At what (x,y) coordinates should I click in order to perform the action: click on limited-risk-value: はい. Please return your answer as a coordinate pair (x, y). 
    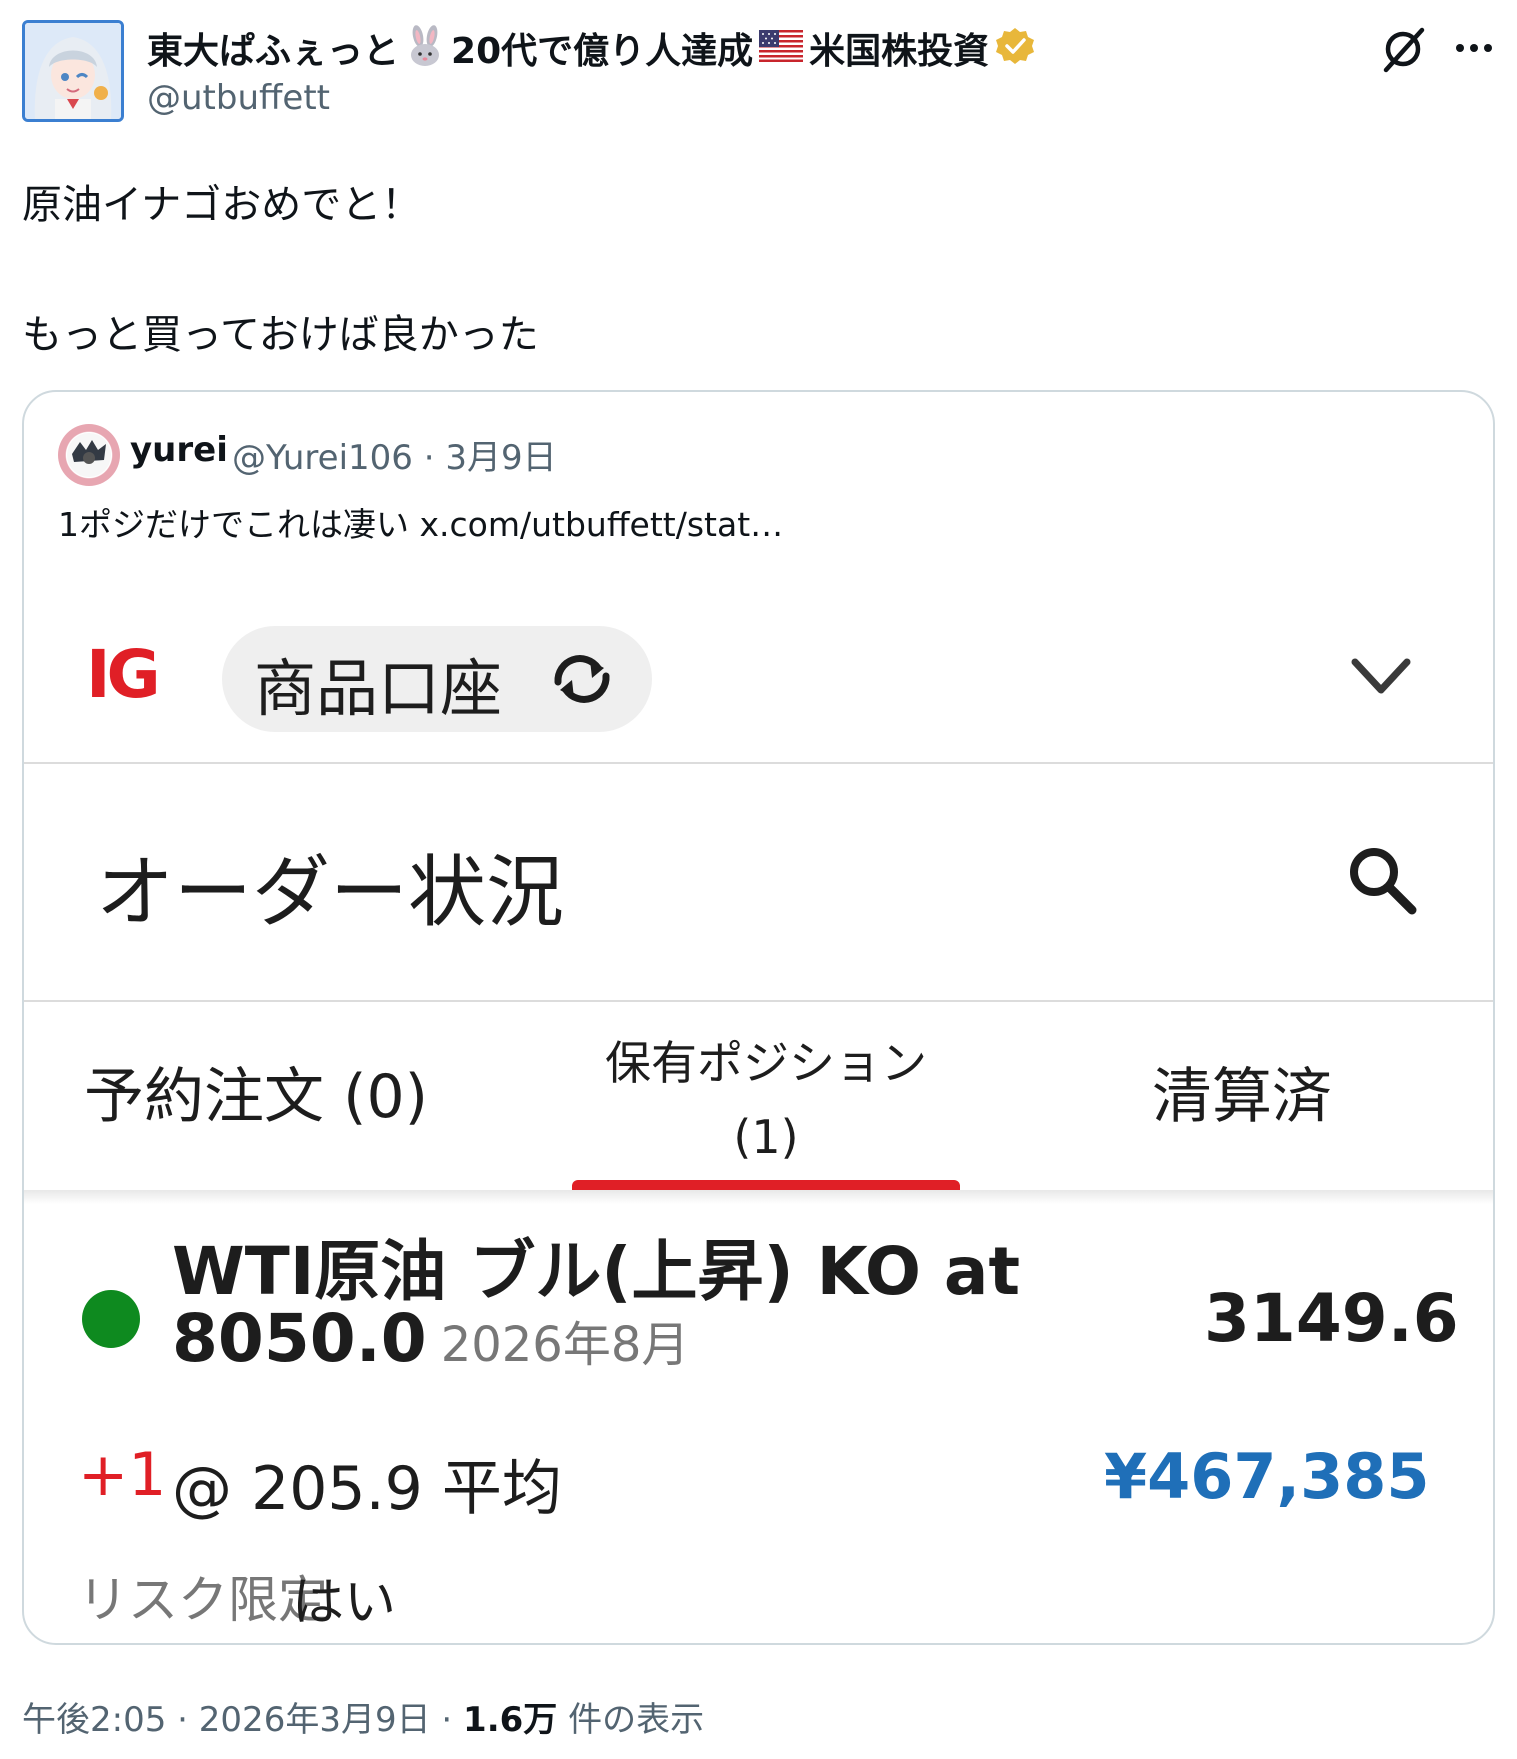
    Looking at the image, I should click on (344, 1603).